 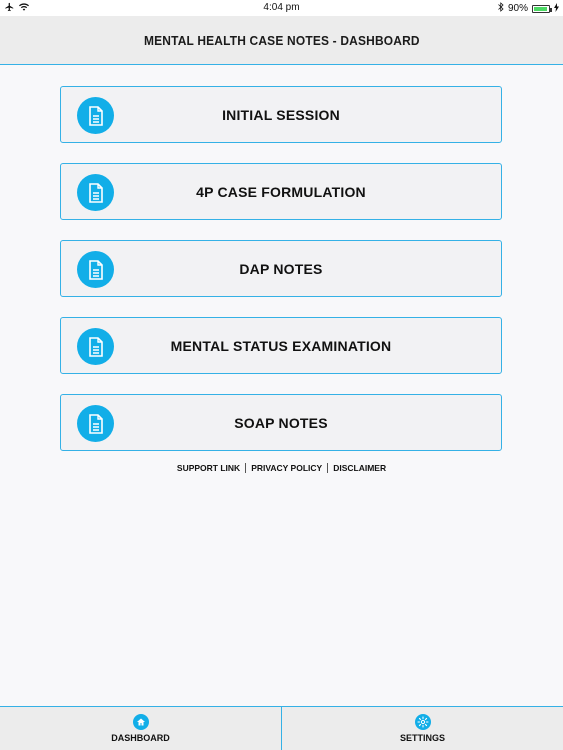 I want to click on menu-item-label: MENTAL STATUS EXAMINATION, so click(x=281, y=345).